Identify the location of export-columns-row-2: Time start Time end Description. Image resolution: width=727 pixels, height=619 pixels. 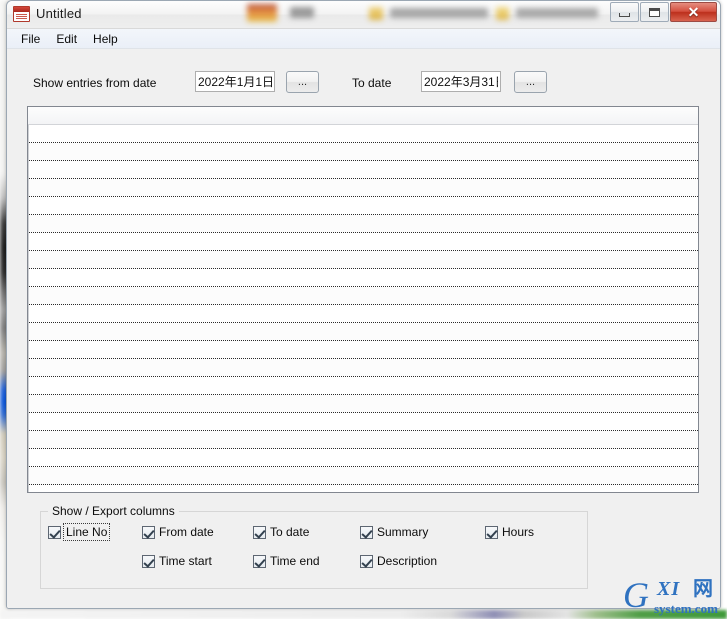
(363, 564).